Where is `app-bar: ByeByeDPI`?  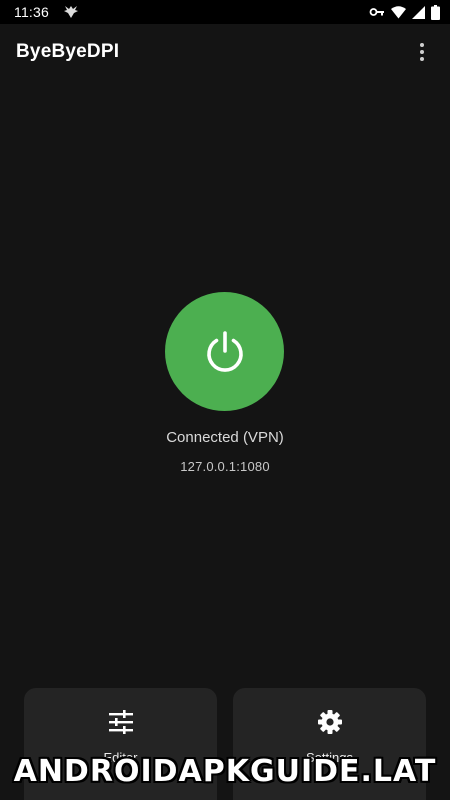
app-bar: ByeByeDPI is located at coordinates (225, 52).